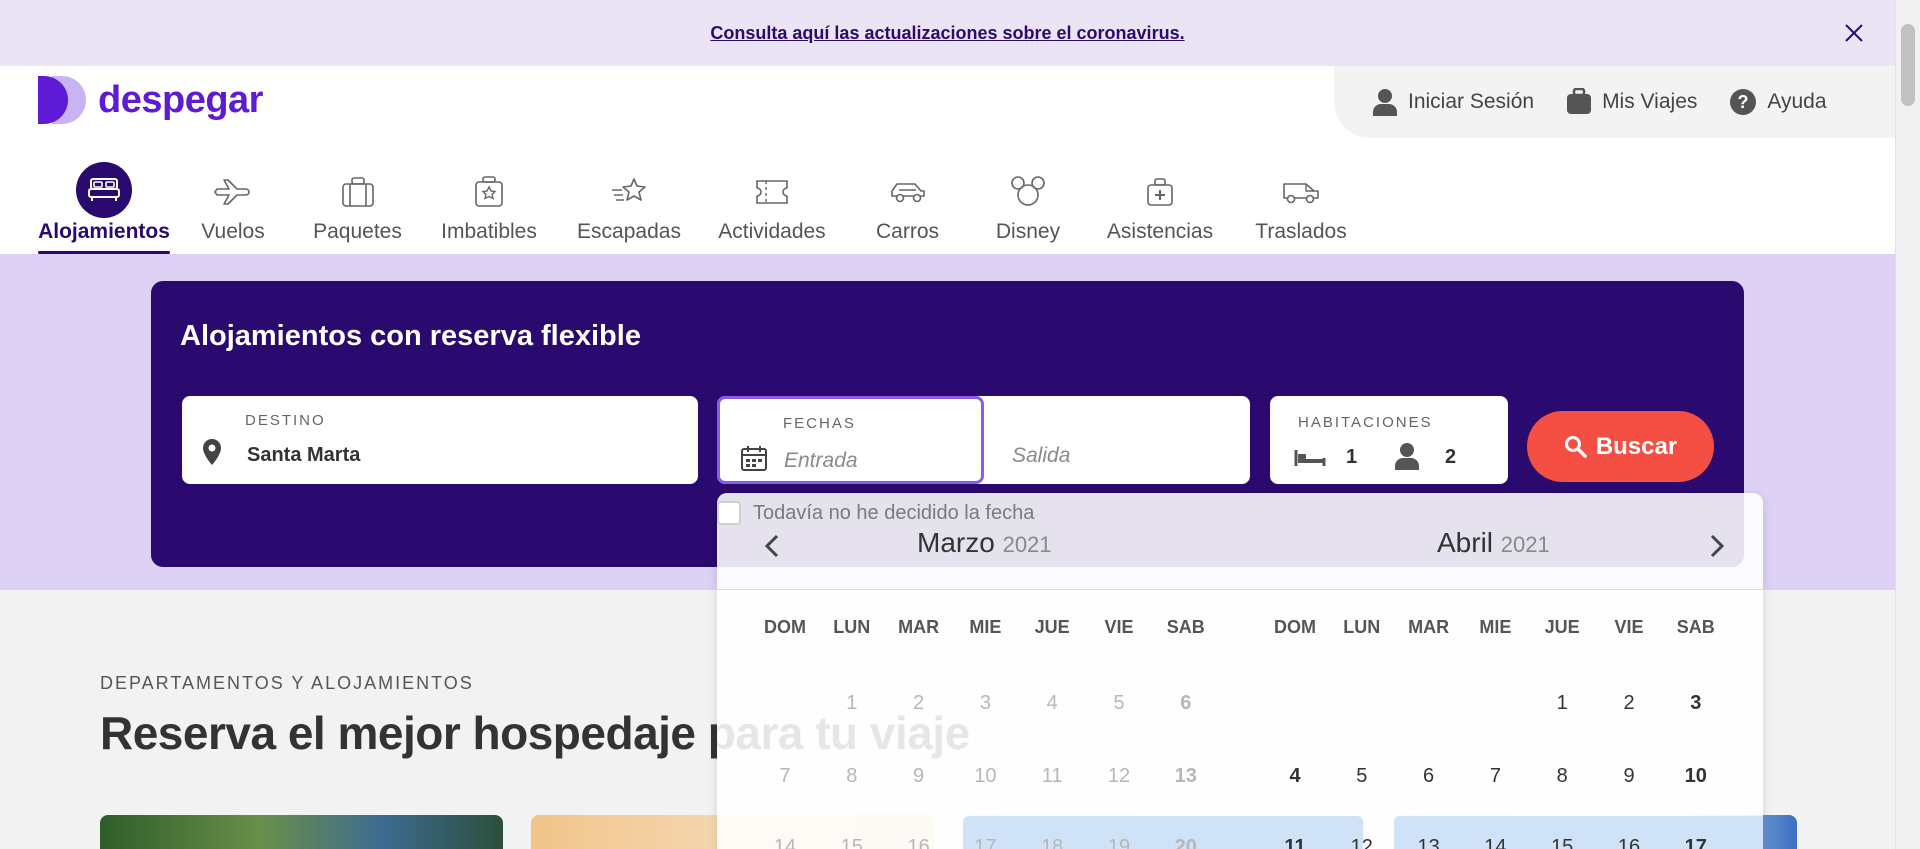  I want to click on bed-icon, so click(1310, 458).